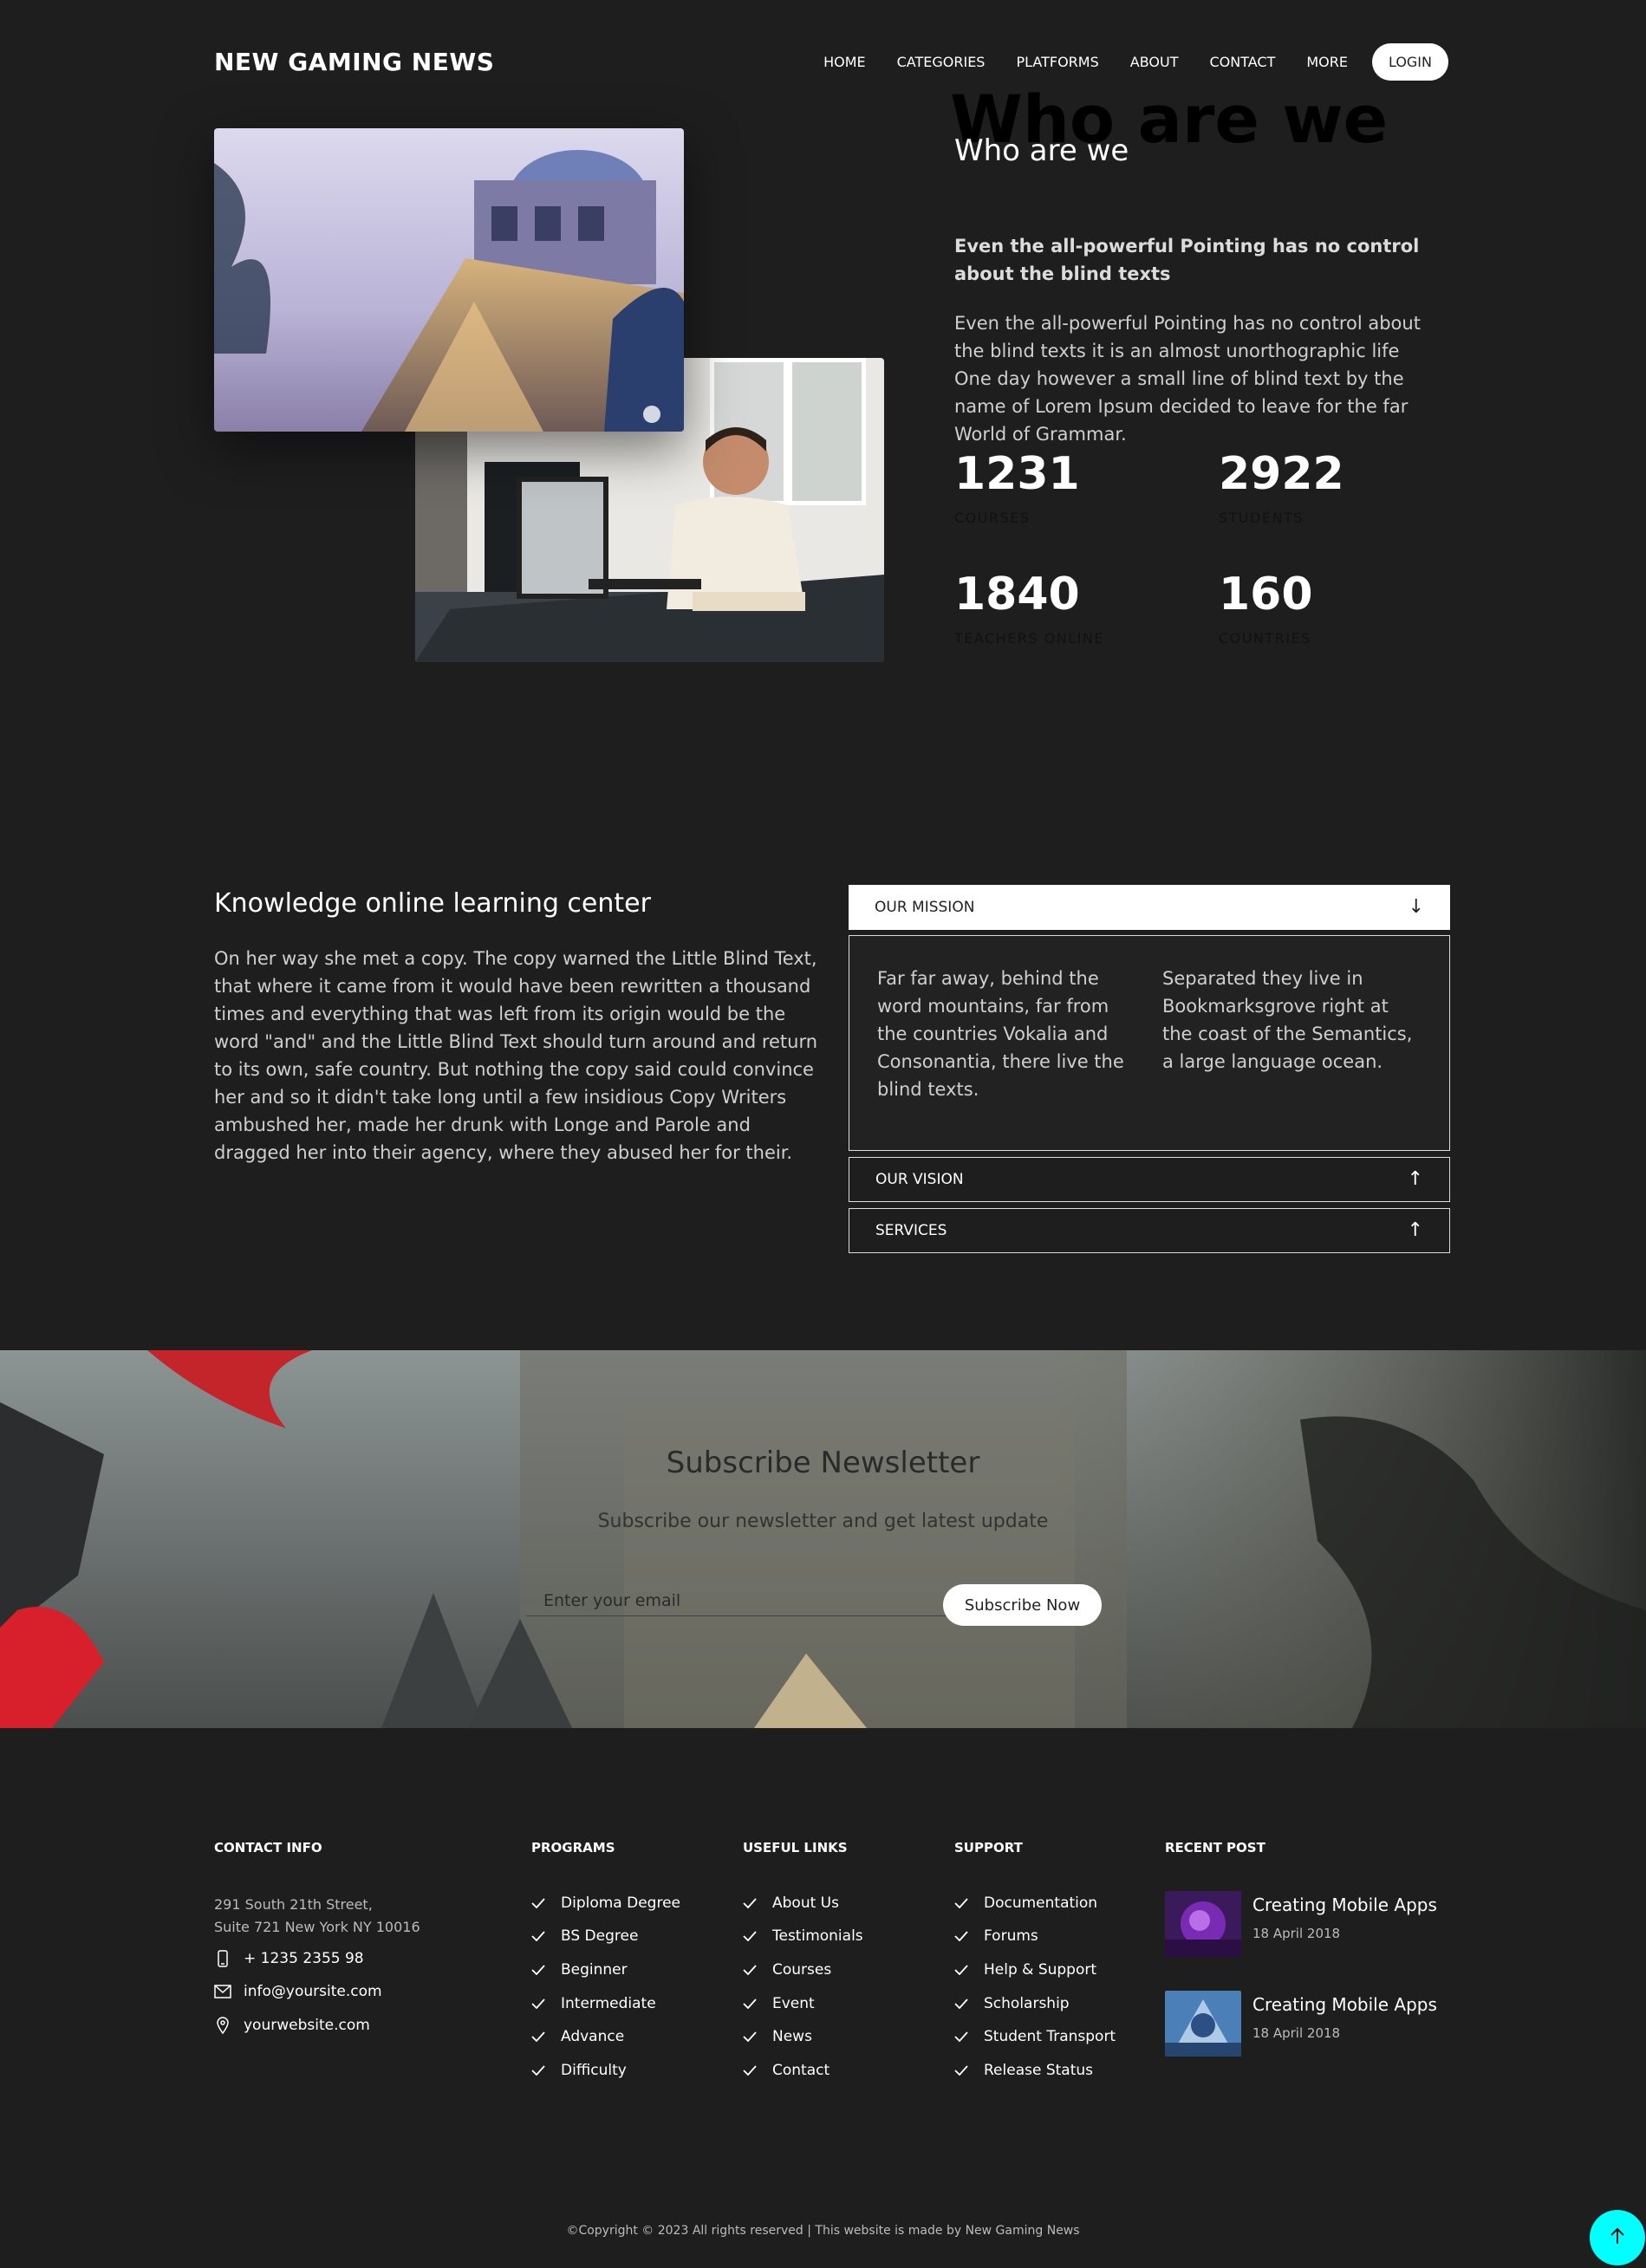 Image resolution: width=1646 pixels, height=2268 pixels. I want to click on footer-link-useful: News, so click(777, 2036).